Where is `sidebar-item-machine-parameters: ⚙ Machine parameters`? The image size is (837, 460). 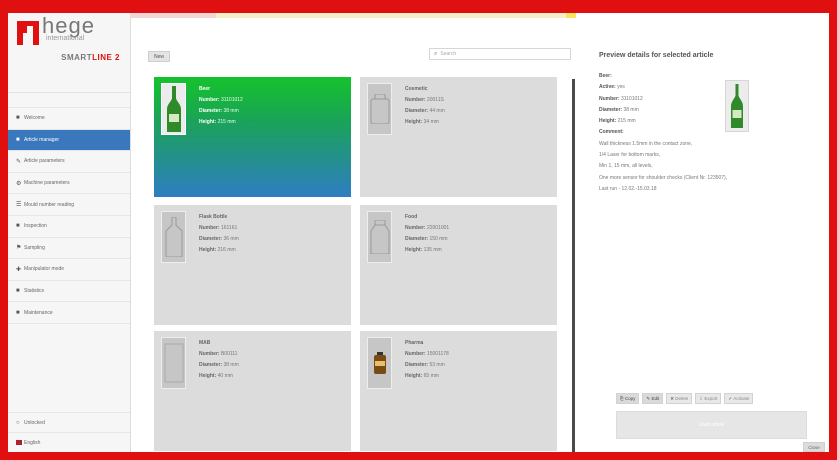
sidebar-item-machine-parameters: ⚙ Machine parameters is located at coordinates (69, 184).